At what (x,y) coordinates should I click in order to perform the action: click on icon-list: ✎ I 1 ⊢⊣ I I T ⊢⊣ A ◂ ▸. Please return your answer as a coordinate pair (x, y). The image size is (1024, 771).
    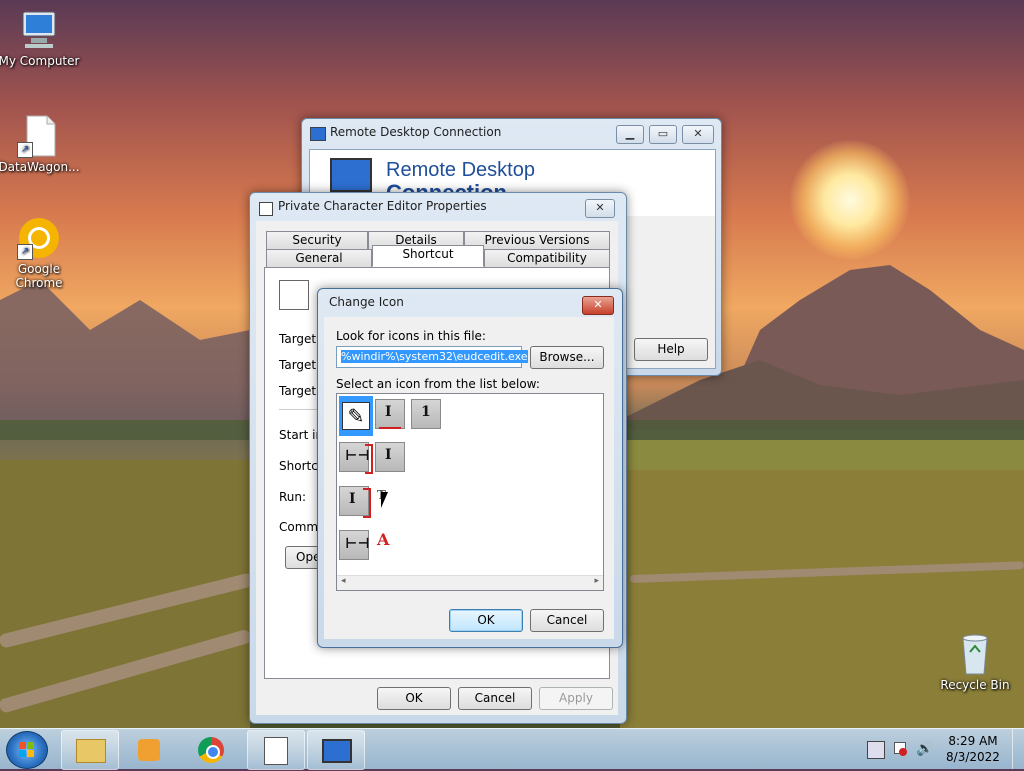
    Looking at the image, I should click on (470, 492).